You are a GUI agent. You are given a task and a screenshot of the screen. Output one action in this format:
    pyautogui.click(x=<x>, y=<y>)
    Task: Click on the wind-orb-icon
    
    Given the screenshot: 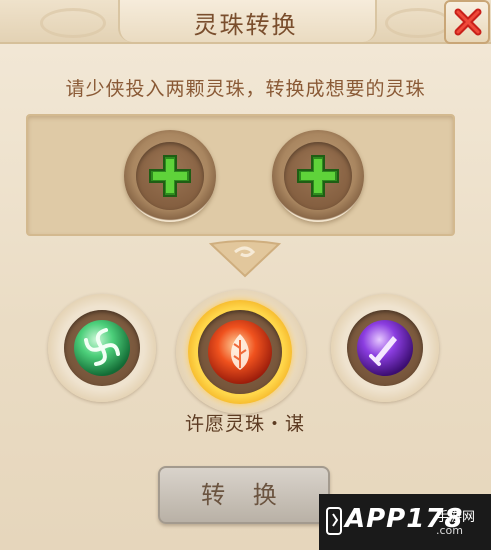 What is the action you would take?
    pyautogui.click(x=102, y=348)
    